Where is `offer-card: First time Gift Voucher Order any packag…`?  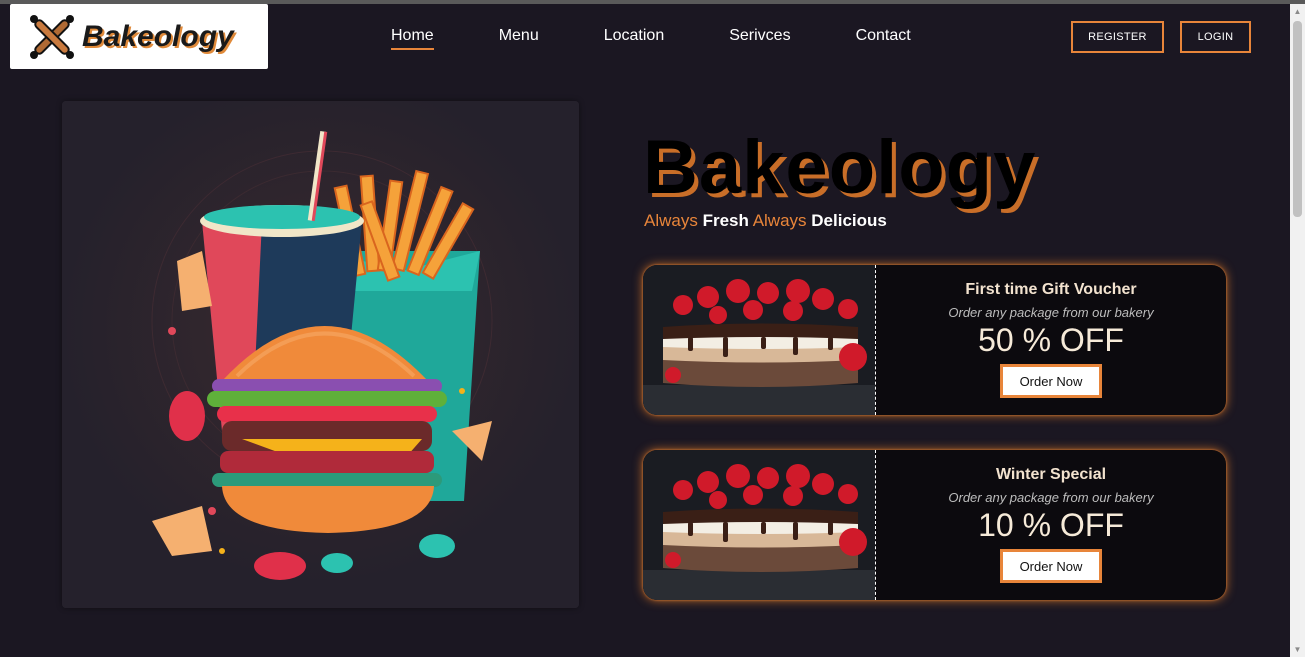 offer-card: First time Gift Voucher Order any packag… is located at coordinates (934, 340).